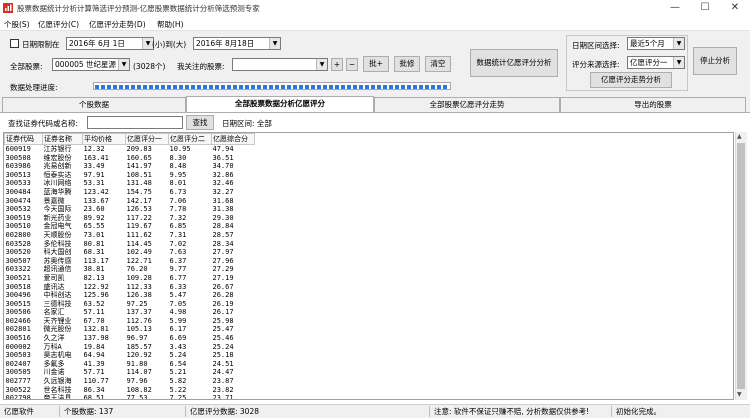 The image size is (750, 418). Describe the element at coordinates (223, 381) in the screenshot. I see `table-cell: 23.87` at that location.